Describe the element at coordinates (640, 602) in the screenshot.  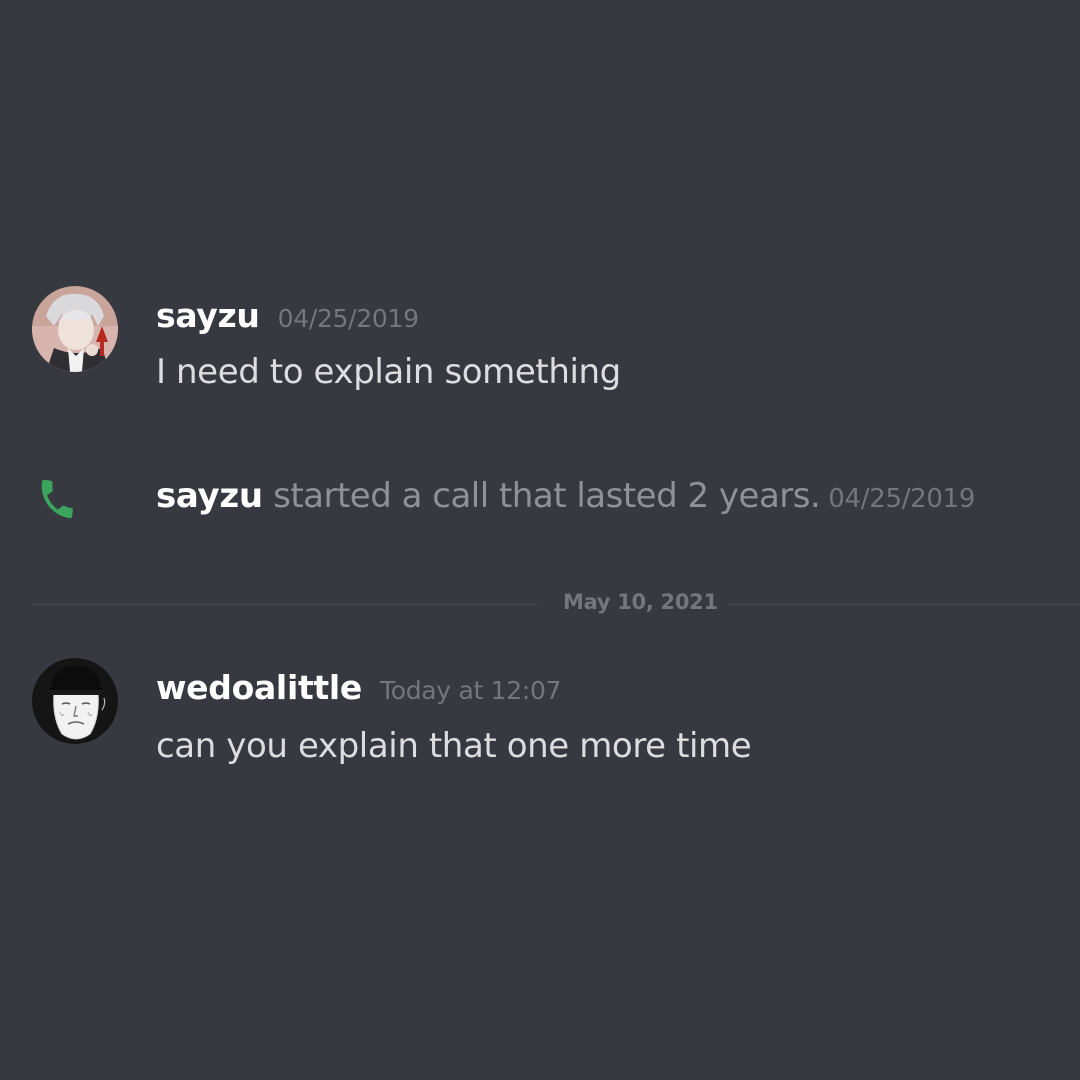
I see `date-divider-label: May 10, 2021` at that location.